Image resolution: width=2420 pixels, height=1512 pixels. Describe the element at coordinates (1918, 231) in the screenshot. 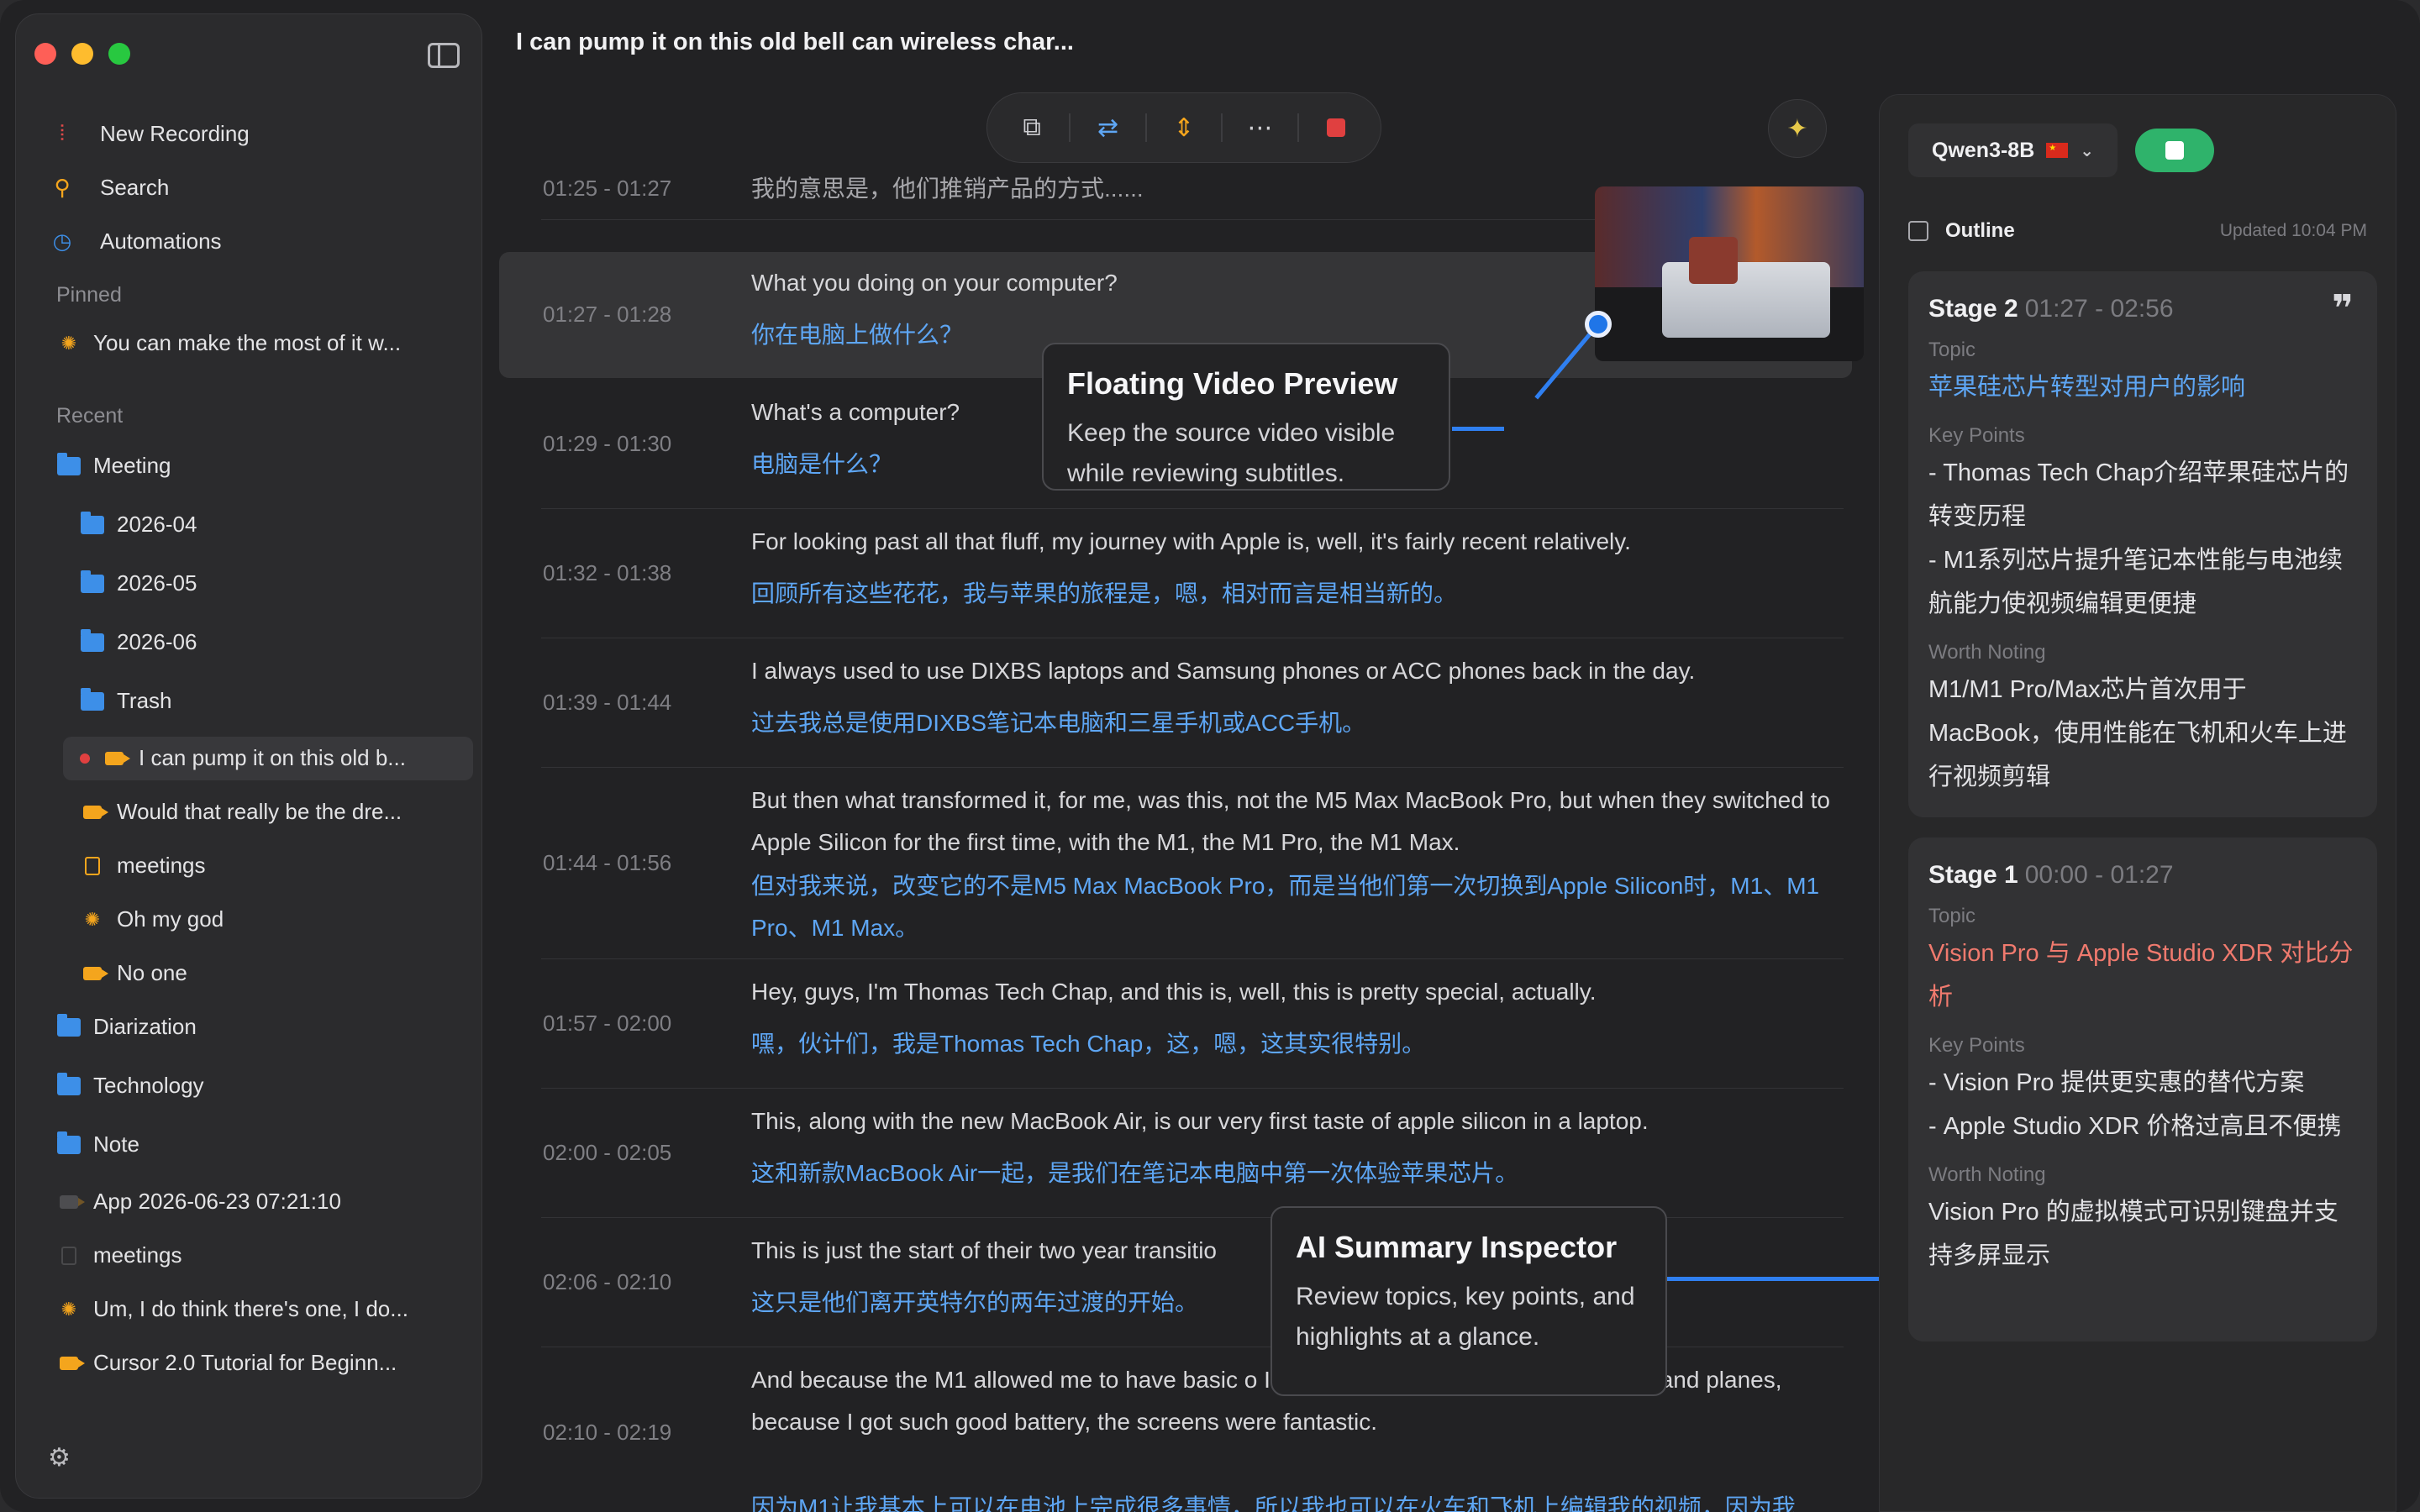

I see `outline-icon` at that location.